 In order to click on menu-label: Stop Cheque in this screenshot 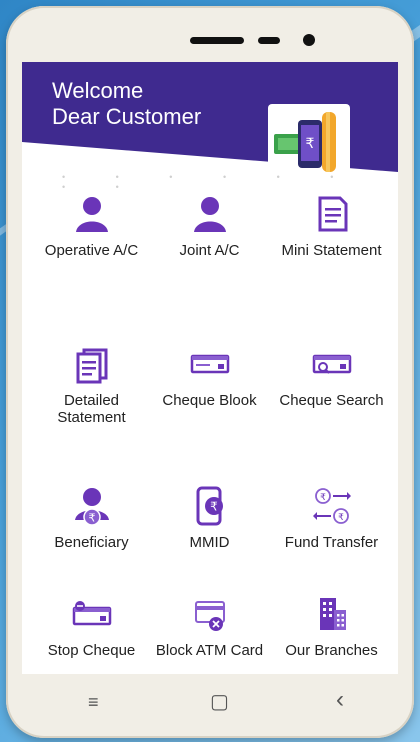, I will do `click(91, 650)`.